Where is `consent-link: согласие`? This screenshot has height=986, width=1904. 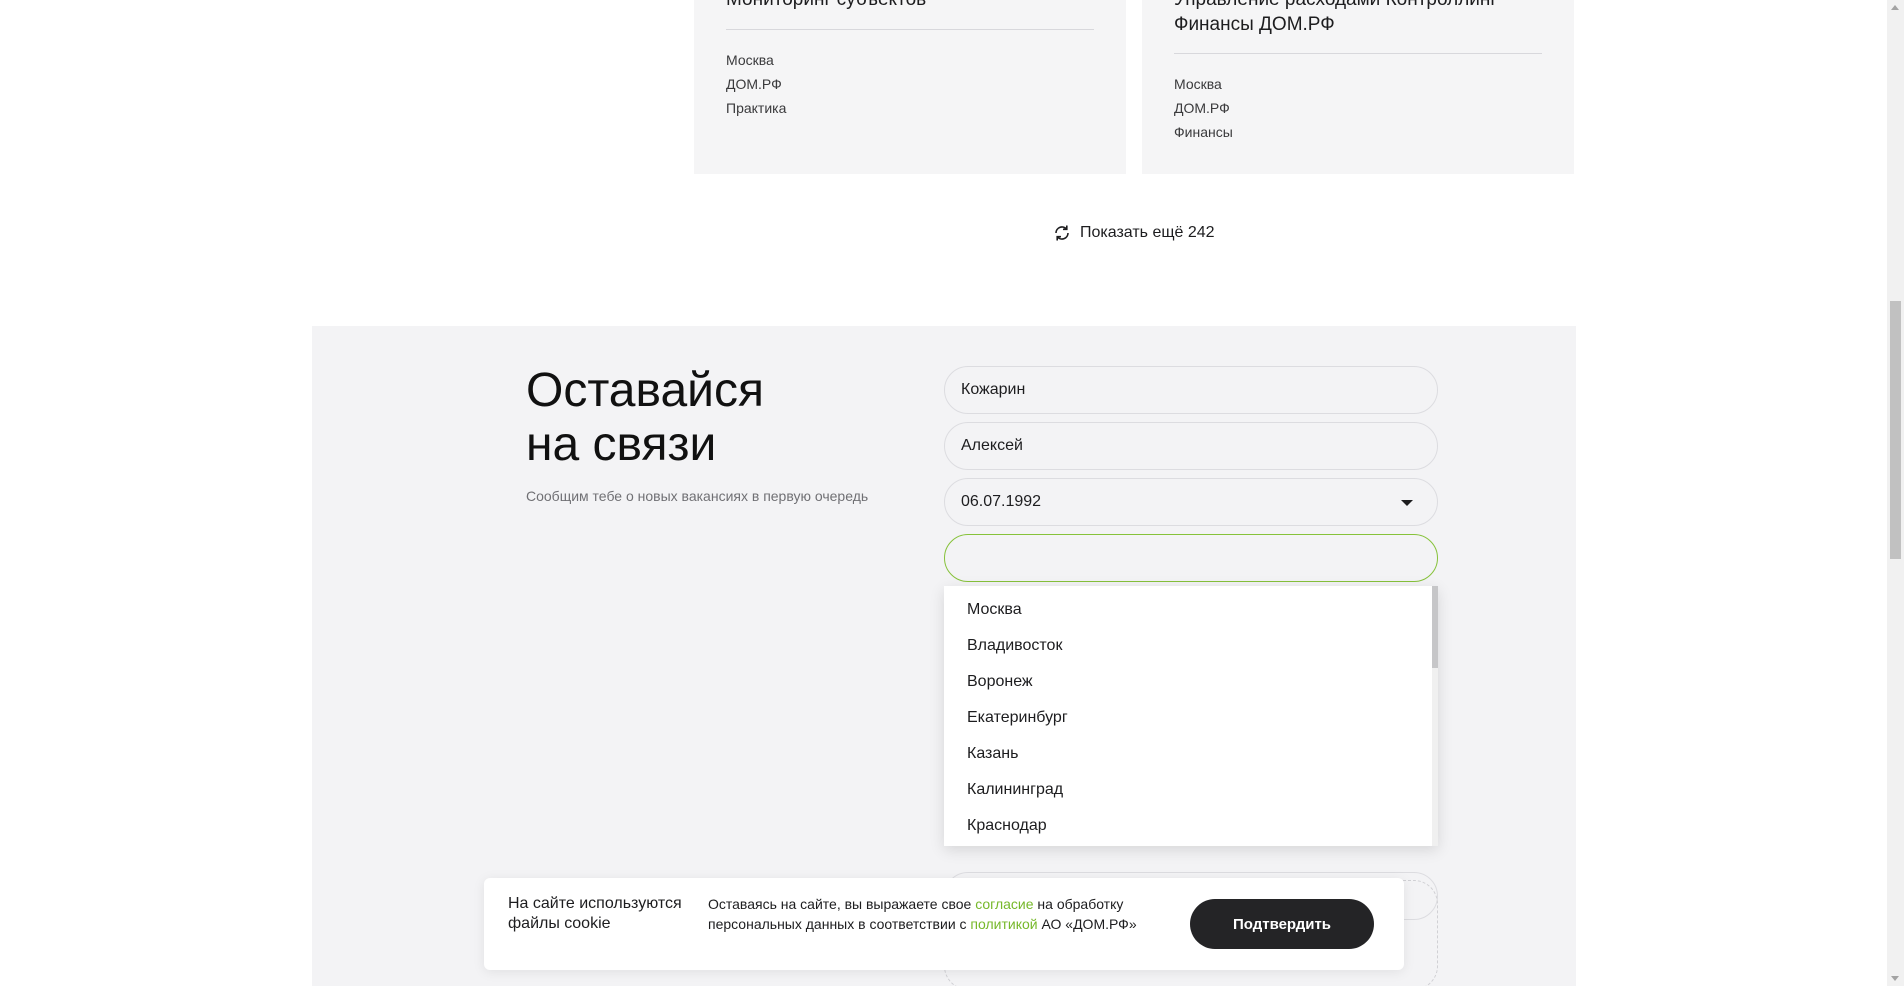
consent-link: согласие is located at coordinates (1004, 904).